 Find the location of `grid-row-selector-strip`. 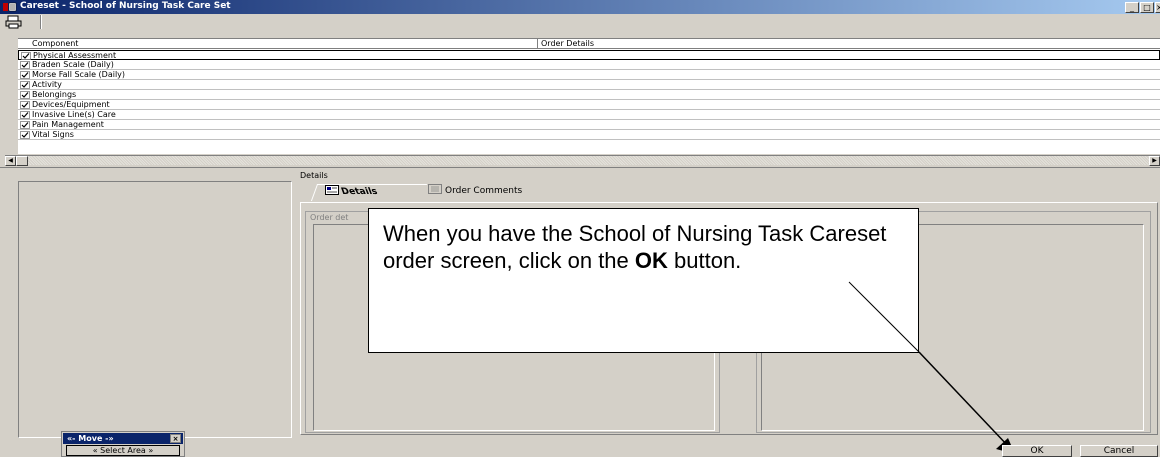

grid-row-selector-strip is located at coordinates (9, 96).